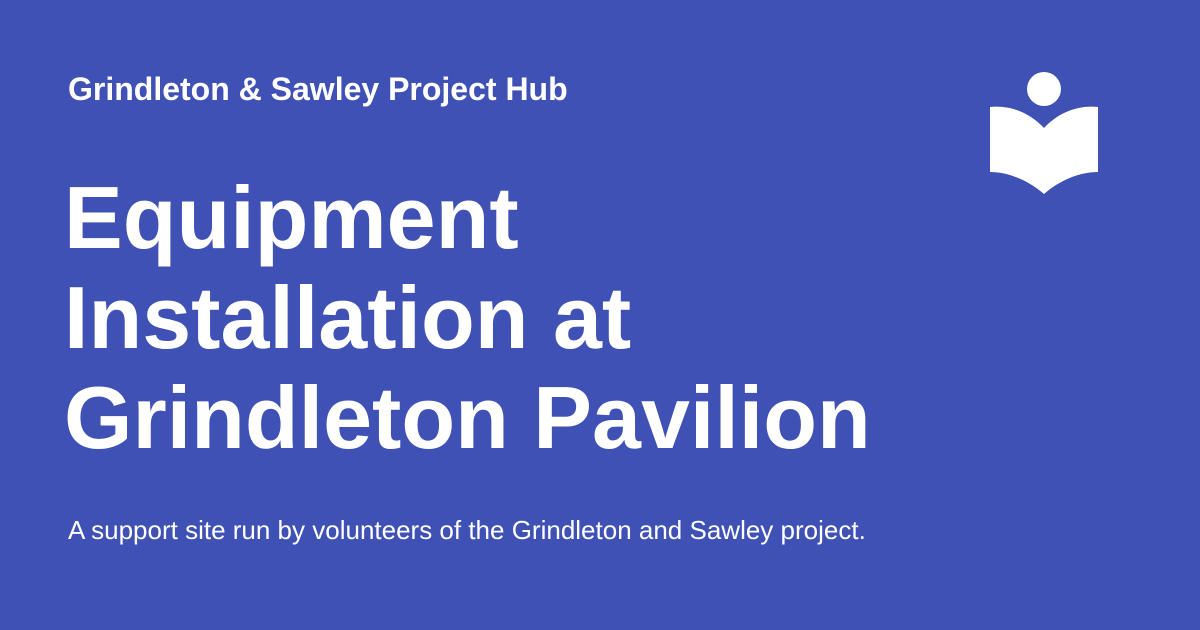 The height and width of the screenshot is (630, 1200). Describe the element at coordinates (1044, 134) in the screenshot. I see `person-reading-book-icon` at that location.